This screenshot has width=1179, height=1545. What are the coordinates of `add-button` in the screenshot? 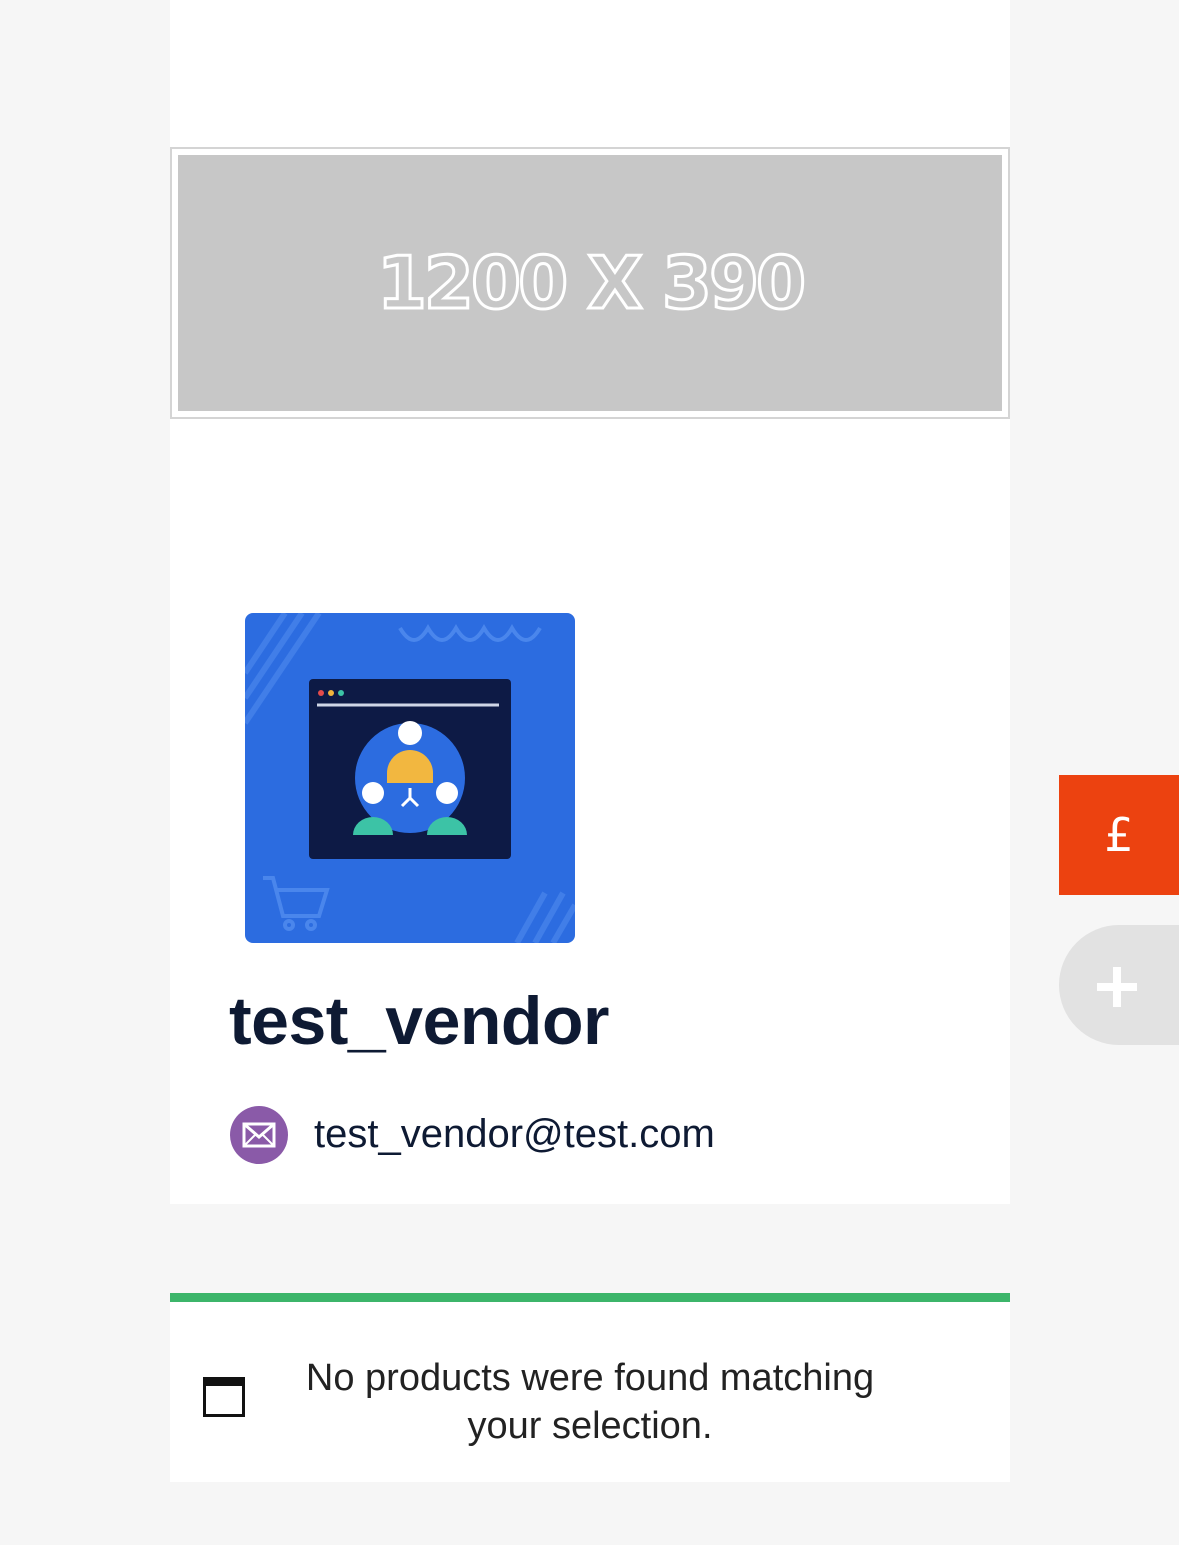 It's located at (1119, 985).